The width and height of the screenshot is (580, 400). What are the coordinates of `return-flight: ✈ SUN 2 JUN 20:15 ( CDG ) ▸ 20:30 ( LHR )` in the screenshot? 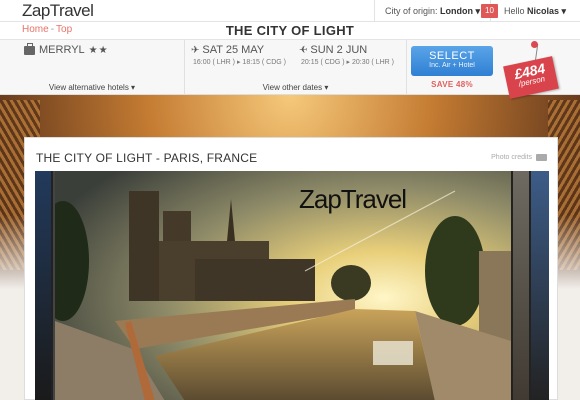 It's located at (354, 55).